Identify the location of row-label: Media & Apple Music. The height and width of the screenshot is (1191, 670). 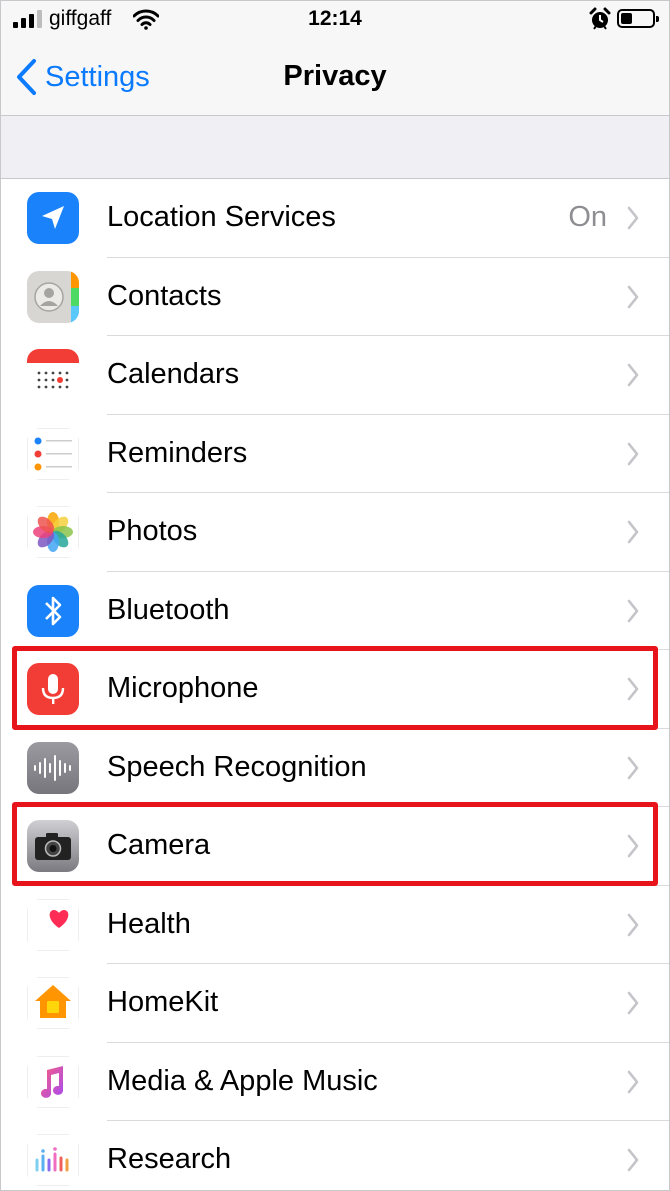
(242, 1080).